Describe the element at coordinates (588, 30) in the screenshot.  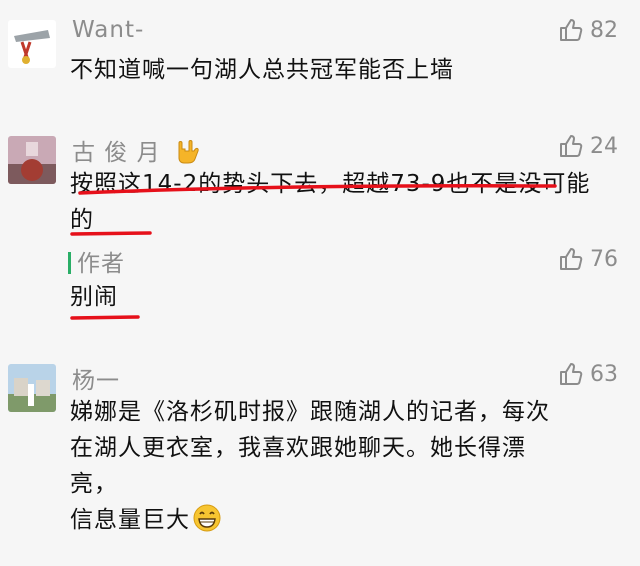
I see `like-button: 82` at that location.